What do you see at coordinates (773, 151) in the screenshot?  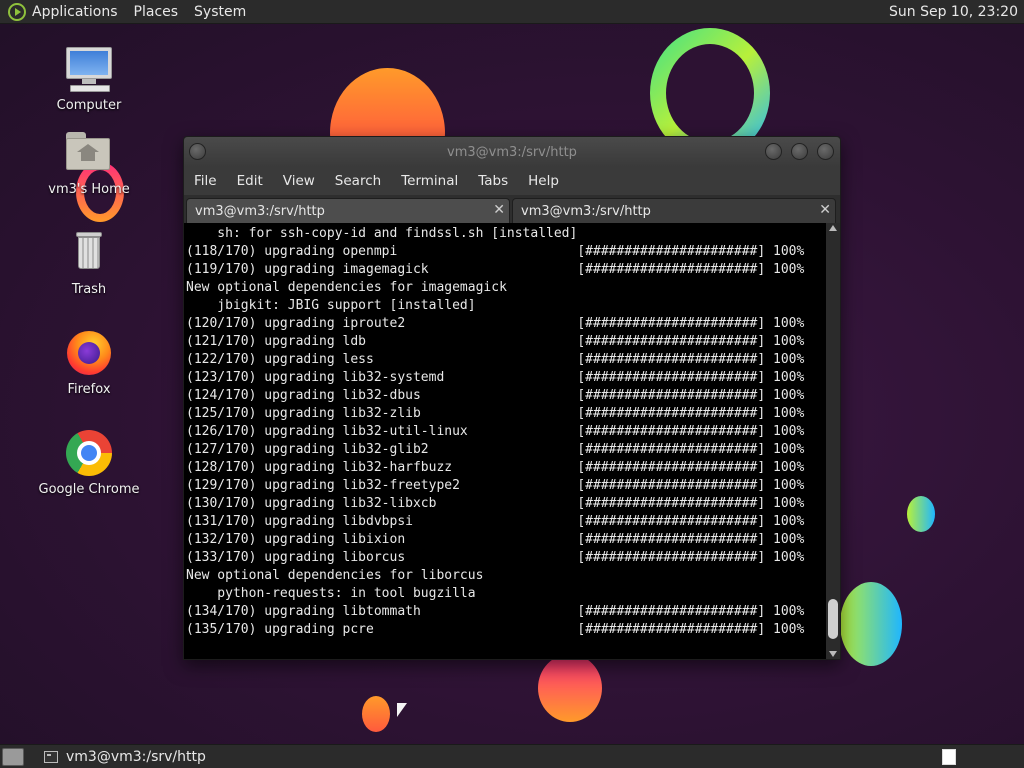 I see `minimize-icon` at bounding box center [773, 151].